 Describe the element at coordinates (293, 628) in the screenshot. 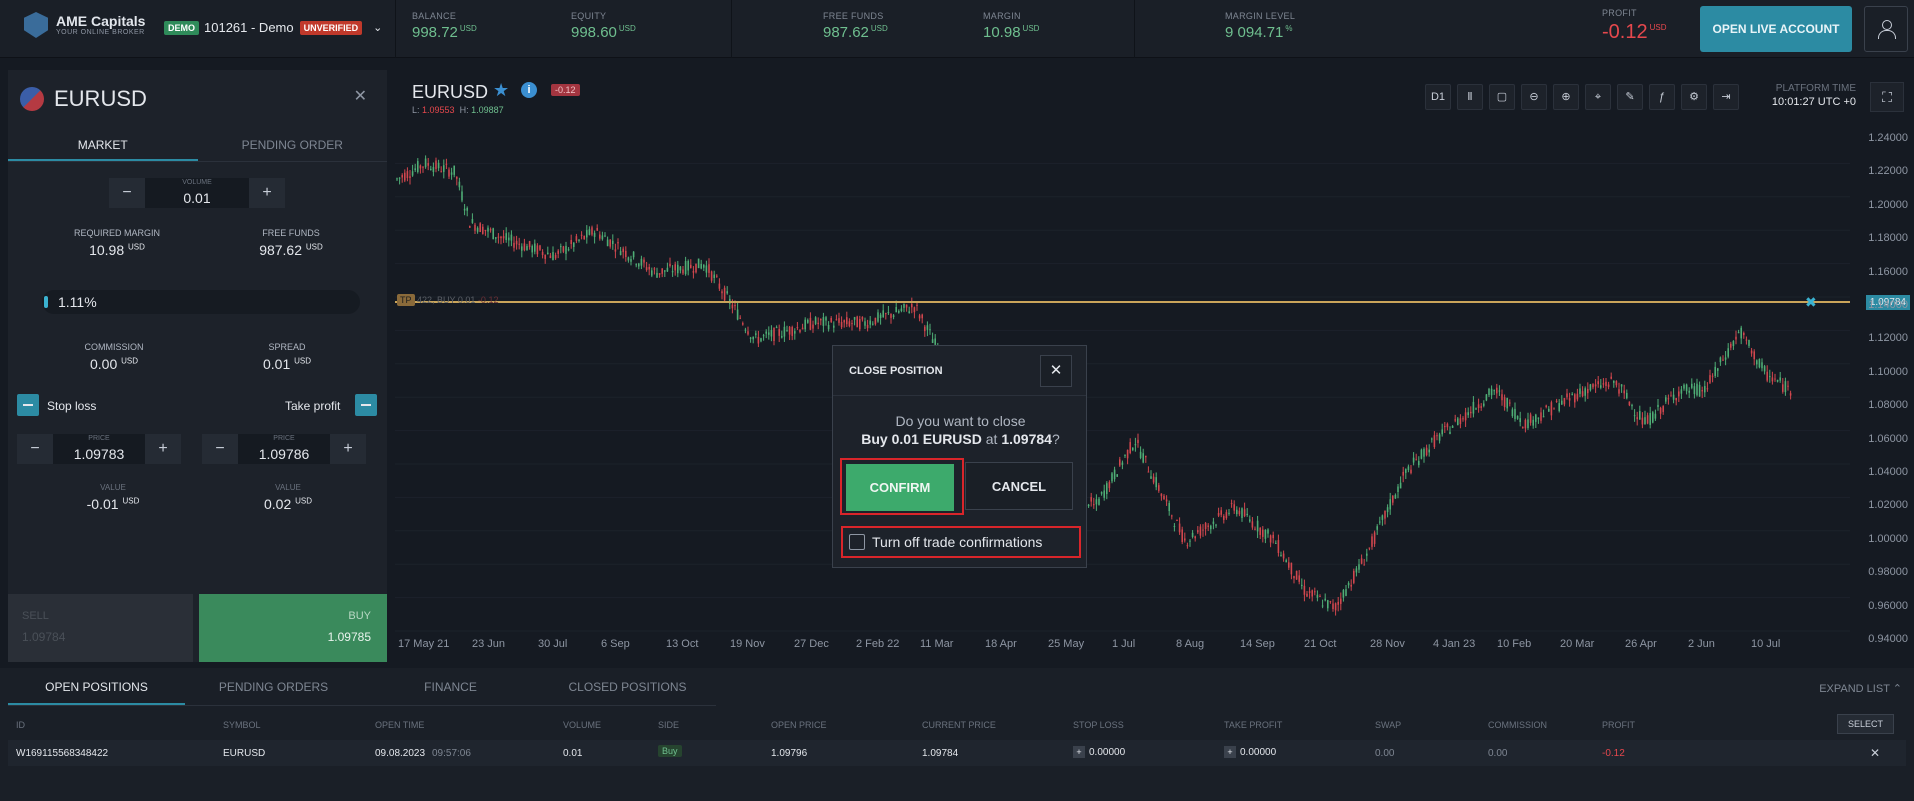

I see `buy-button: BUY 1.09785` at that location.